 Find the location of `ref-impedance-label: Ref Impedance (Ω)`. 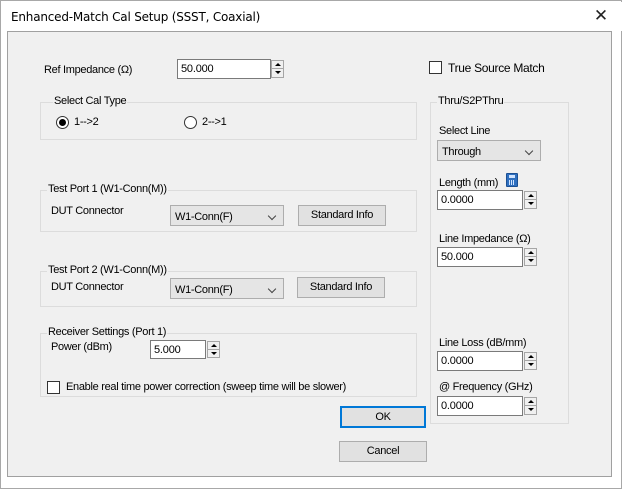

ref-impedance-label: Ref Impedance (Ω) is located at coordinates (88, 70).